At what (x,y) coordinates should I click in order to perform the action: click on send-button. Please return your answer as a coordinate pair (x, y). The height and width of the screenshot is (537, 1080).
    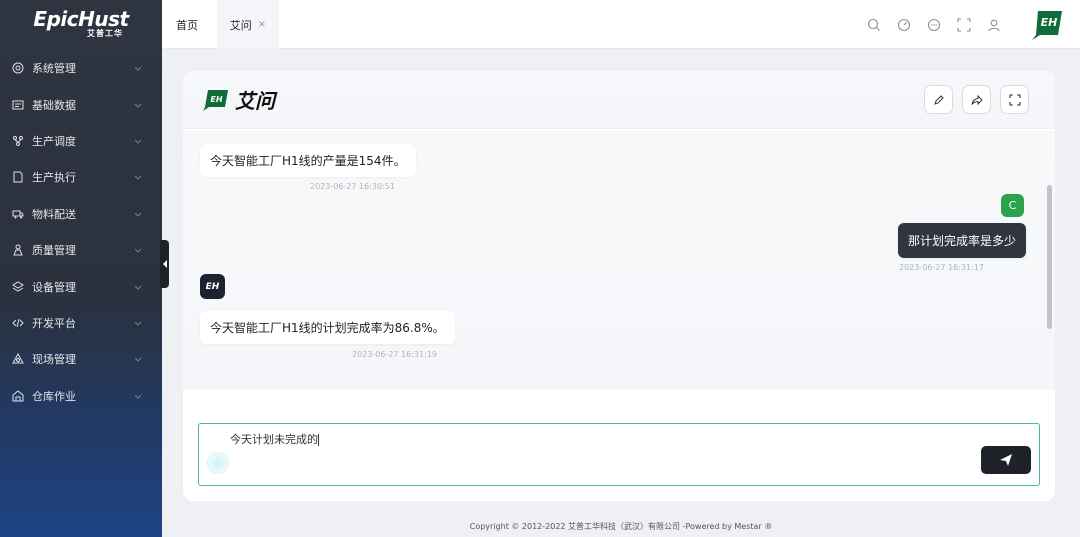
    Looking at the image, I should click on (1006, 460).